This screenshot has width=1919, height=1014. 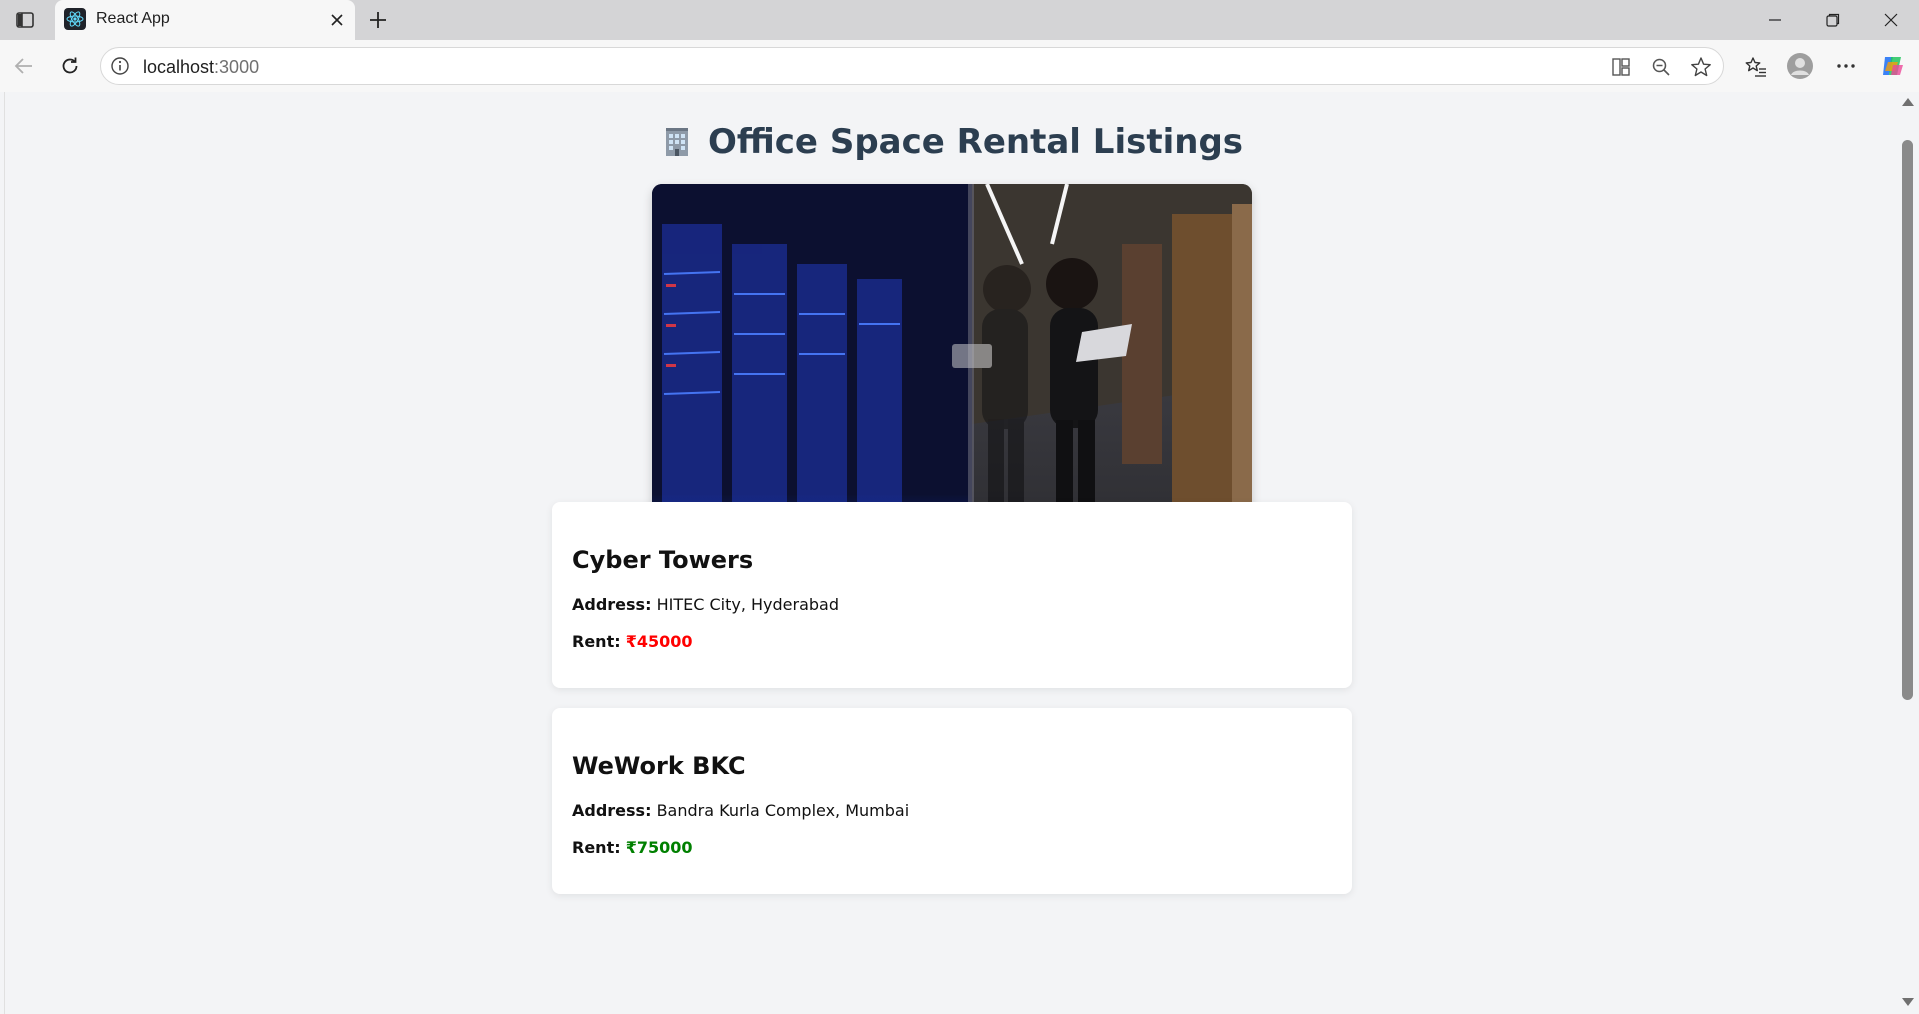 I want to click on avatar-icon, so click(x=1800, y=66).